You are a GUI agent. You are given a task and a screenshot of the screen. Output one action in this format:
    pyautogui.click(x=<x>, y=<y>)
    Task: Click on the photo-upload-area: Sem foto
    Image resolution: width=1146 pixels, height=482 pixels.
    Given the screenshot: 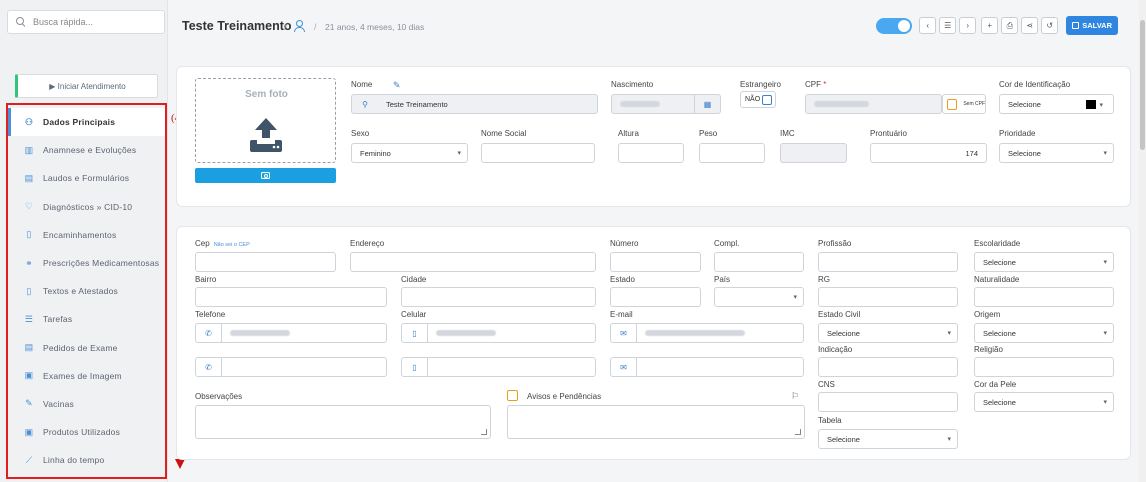 What is the action you would take?
    pyautogui.click(x=265, y=120)
    